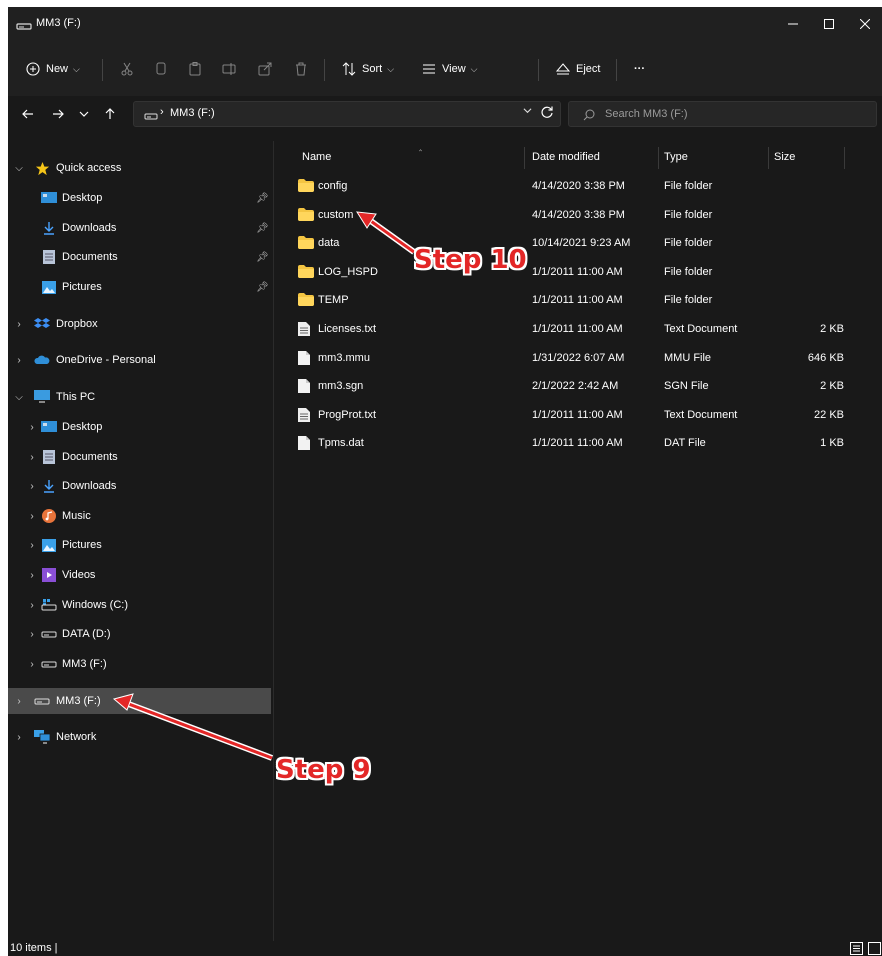 This screenshot has height=956, width=882. I want to click on sidebar-item-label: Desktop, so click(82, 198).